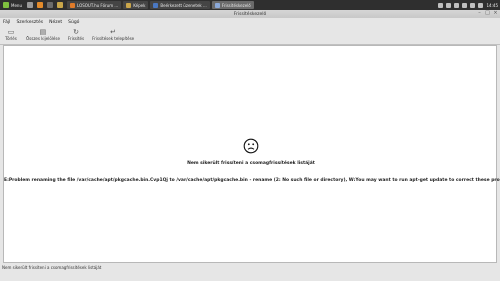 This screenshot has width=500, height=281. I want to click on titlebar: Frissítéskezelő – □ ×, so click(250, 14).